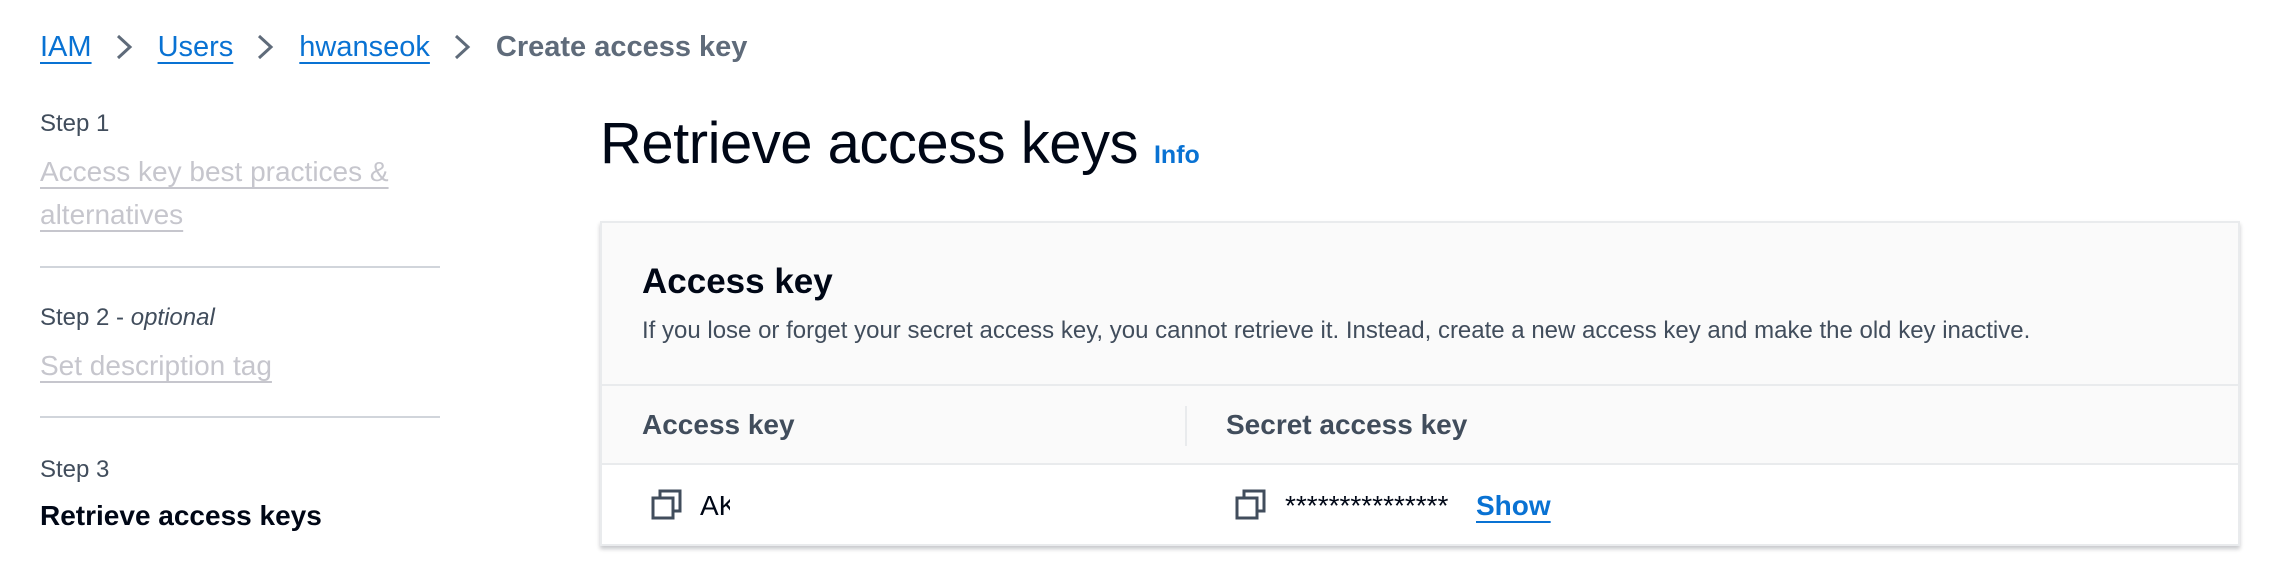 The height and width of the screenshot is (568, 2270). I want to click on breadcrumb-iam: IAM, so click(66, 47).